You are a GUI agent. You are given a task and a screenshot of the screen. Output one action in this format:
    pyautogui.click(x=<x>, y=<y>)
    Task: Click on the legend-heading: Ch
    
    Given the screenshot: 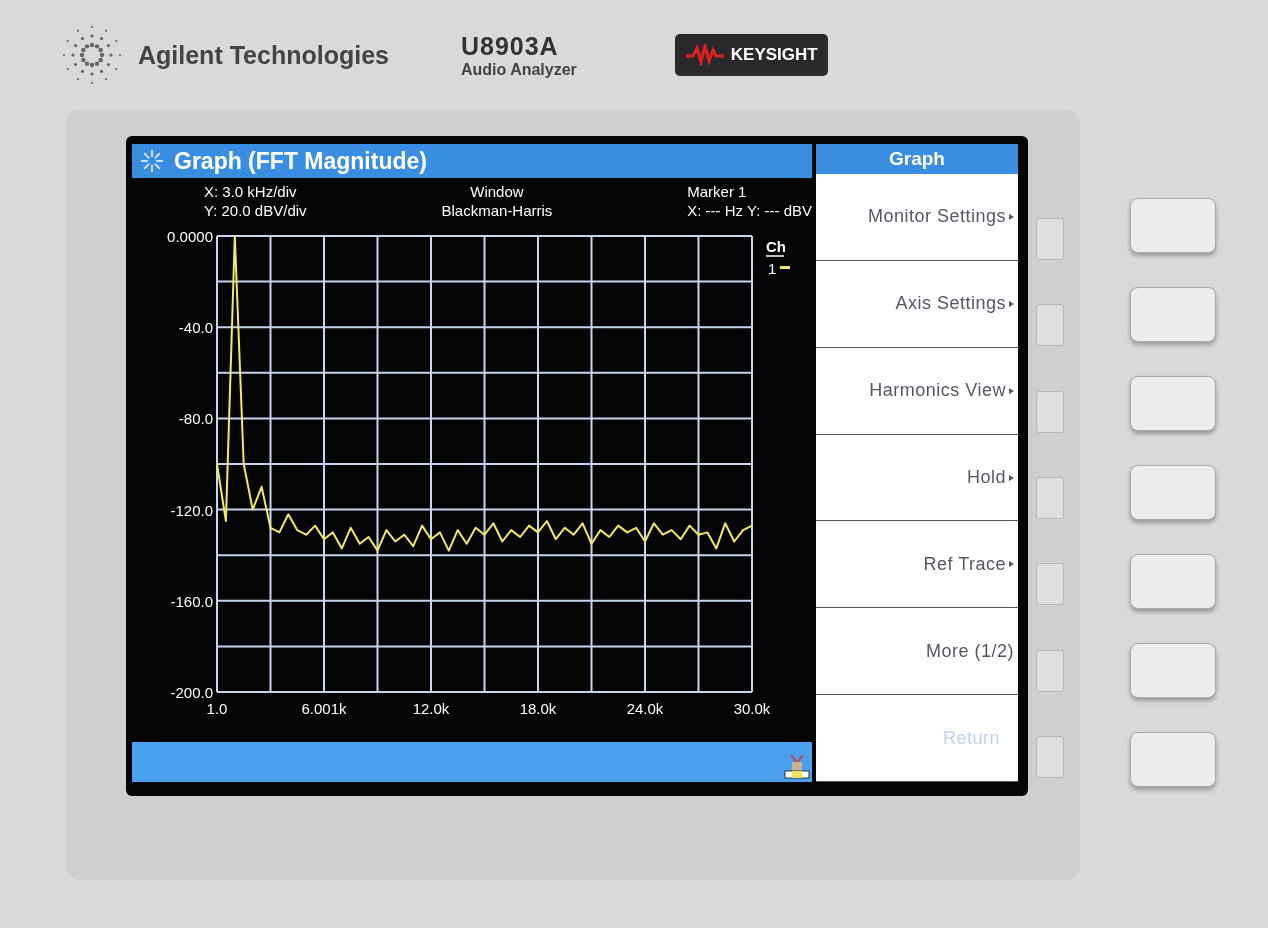 What is the action you would take?
    pyautogui.click(x=776, y=246)
    